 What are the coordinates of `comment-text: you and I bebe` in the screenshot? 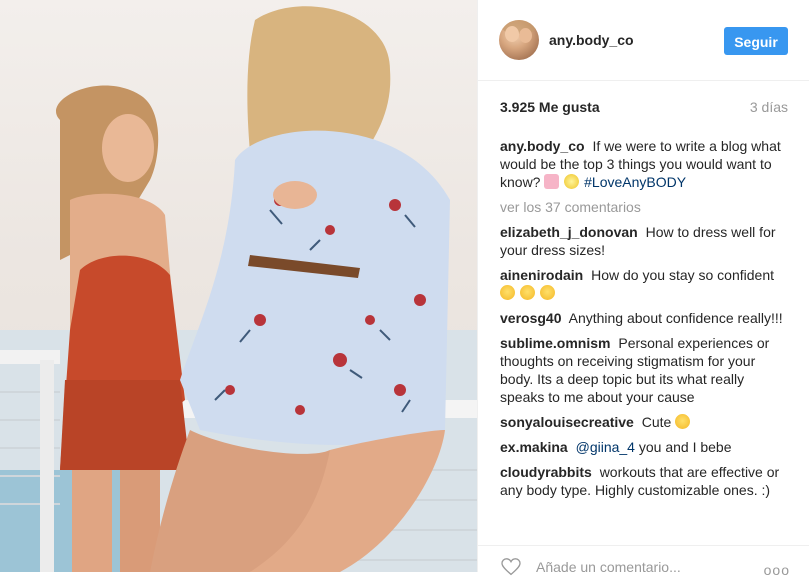 It's located at (685, 447).